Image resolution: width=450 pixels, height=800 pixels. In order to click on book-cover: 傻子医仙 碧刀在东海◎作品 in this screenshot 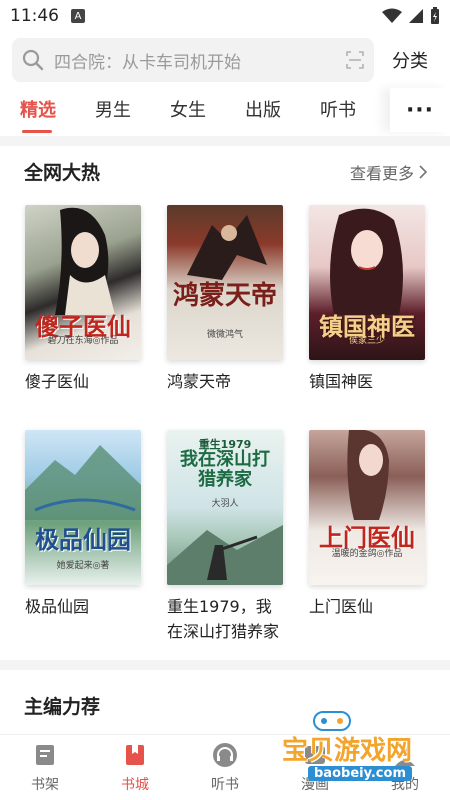, I will do `click(83, 282)`.